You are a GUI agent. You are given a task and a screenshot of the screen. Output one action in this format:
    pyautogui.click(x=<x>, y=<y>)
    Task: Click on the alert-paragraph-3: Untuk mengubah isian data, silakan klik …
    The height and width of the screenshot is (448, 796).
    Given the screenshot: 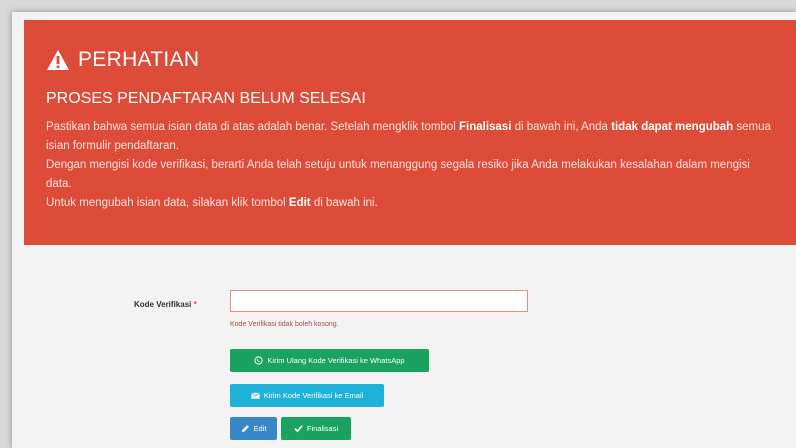 What is the action you would take?
    pyautogui.click(x=412, y=203)
    